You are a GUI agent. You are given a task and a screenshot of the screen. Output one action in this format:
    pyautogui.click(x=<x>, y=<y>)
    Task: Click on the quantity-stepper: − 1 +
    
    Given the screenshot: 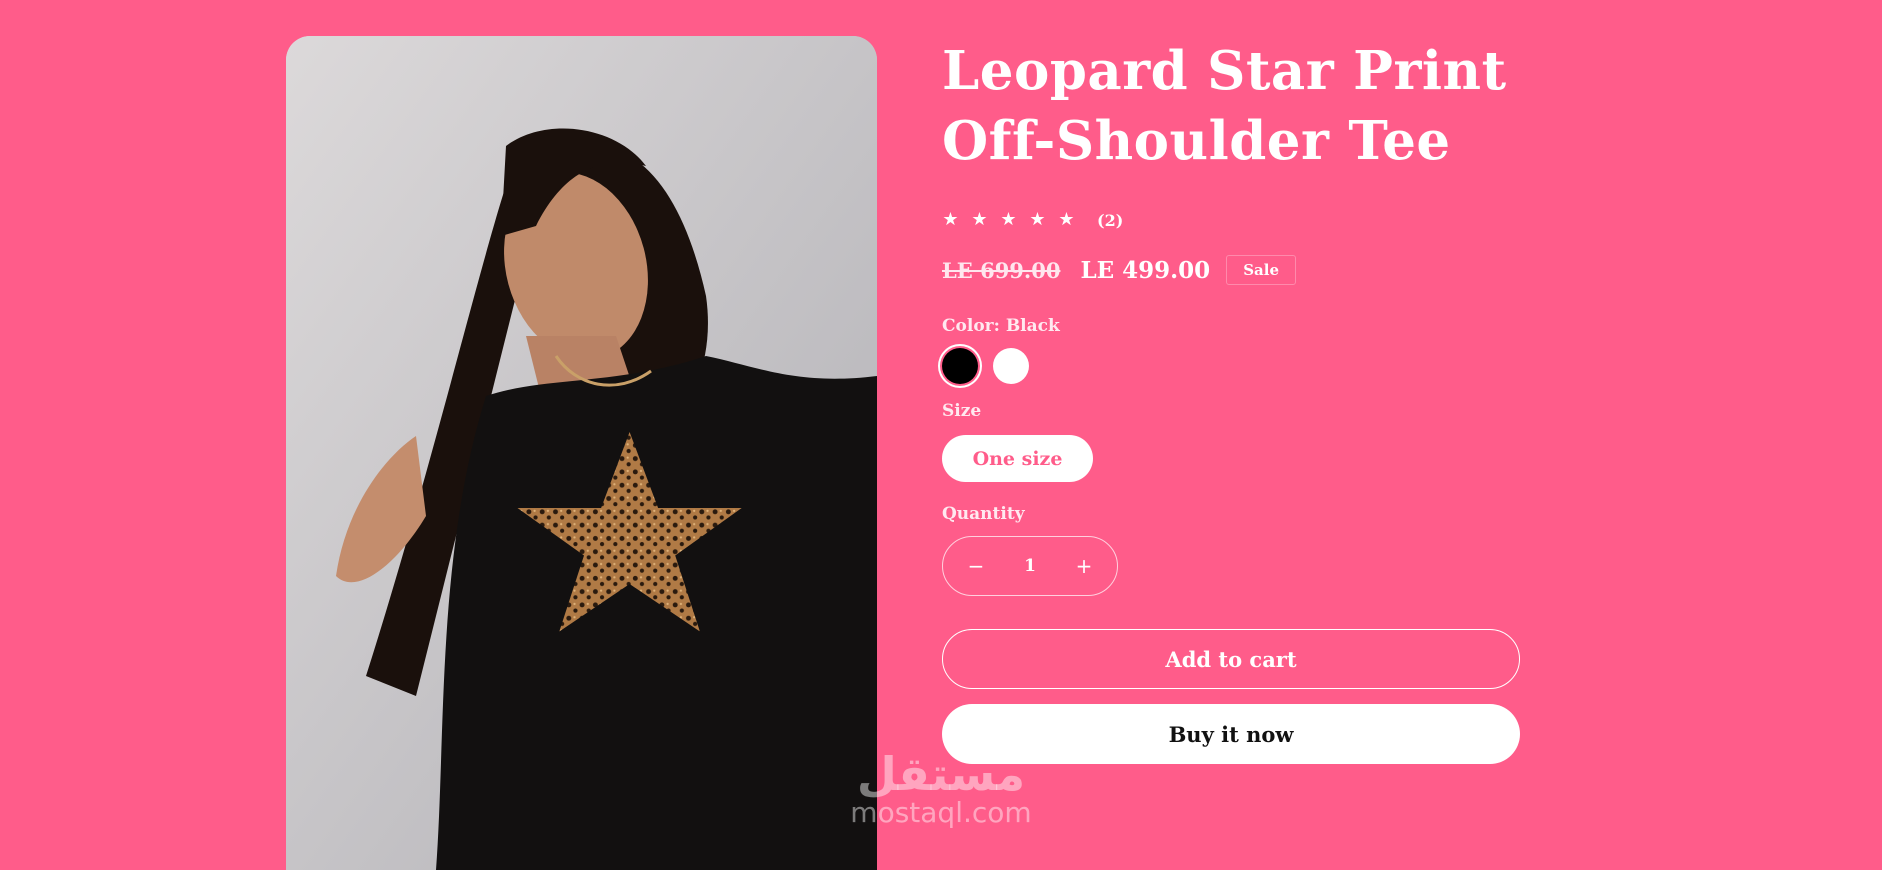 What is the action you would take?
    pyautogui.click(x=1030, y=566)
    